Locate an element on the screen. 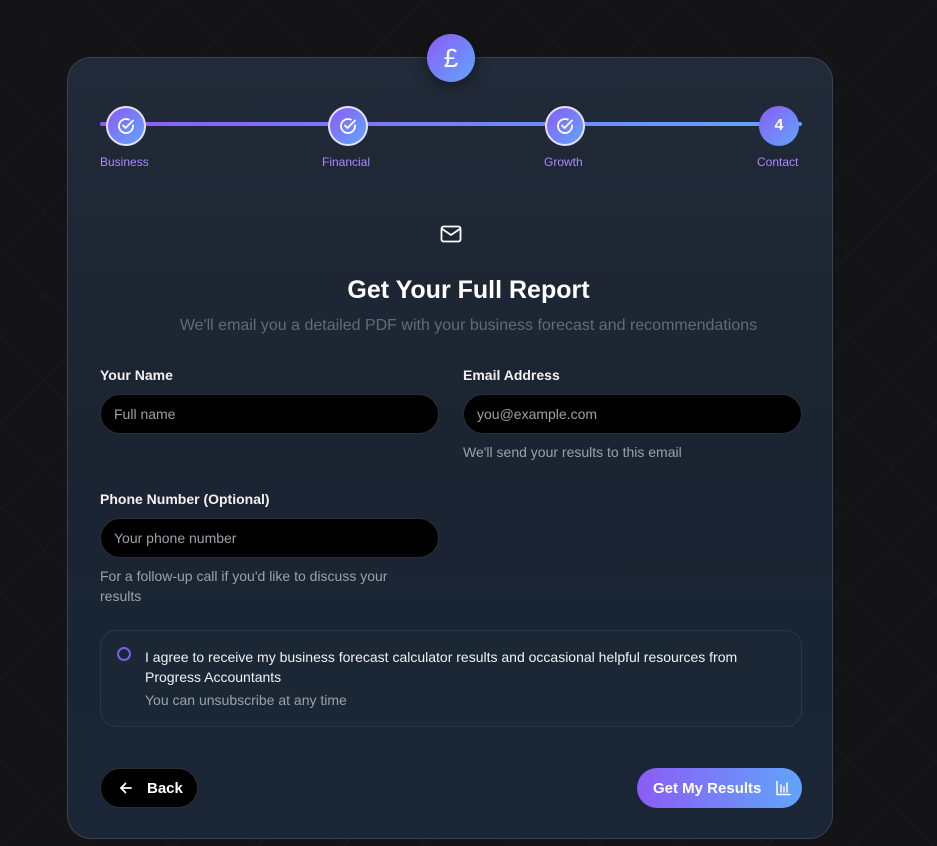  get-results-button: Get My Results is located at coordinates (719, 788).